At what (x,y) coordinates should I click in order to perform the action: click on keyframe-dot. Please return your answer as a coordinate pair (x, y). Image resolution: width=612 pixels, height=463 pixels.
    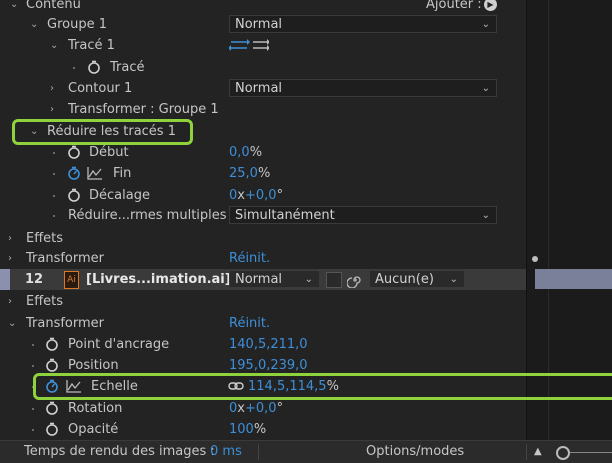
    Looking at the image, I should click on (535, 259).